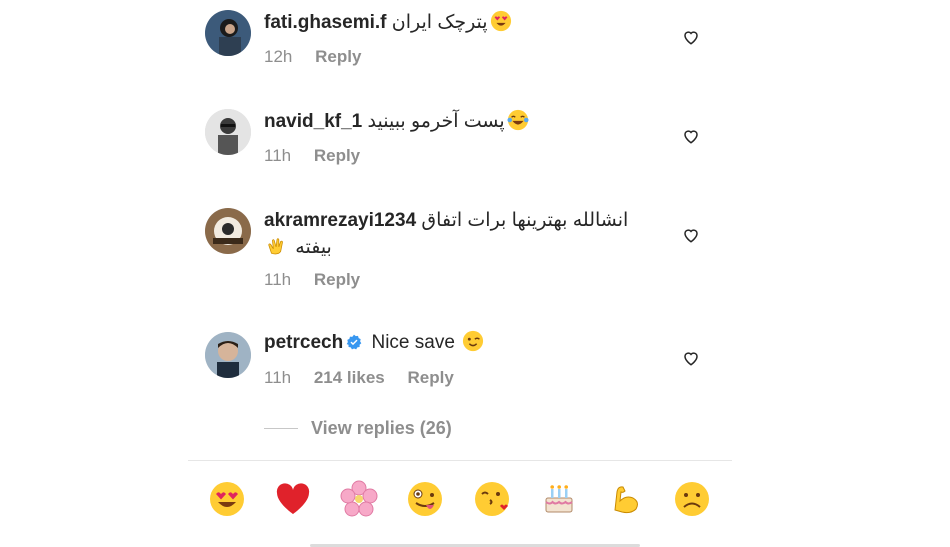 The height and width of the screenshot is (547, 950). I want to click on face-blowing-kiss-emoji-icon, so click(492, 499).